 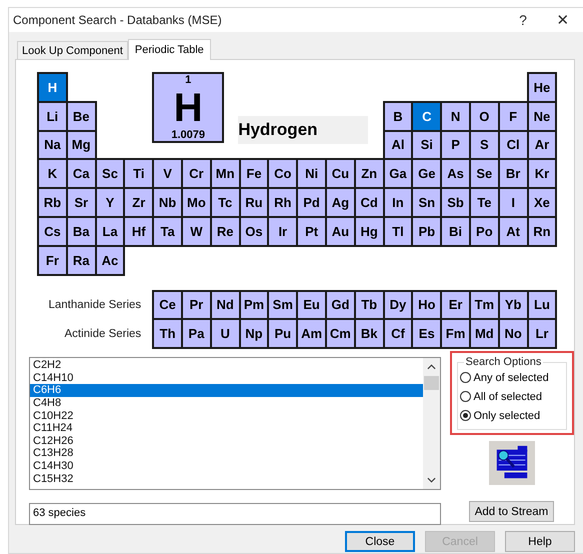 I want to click on atomic-weight: 1.0079, so click(x=188, y=135).